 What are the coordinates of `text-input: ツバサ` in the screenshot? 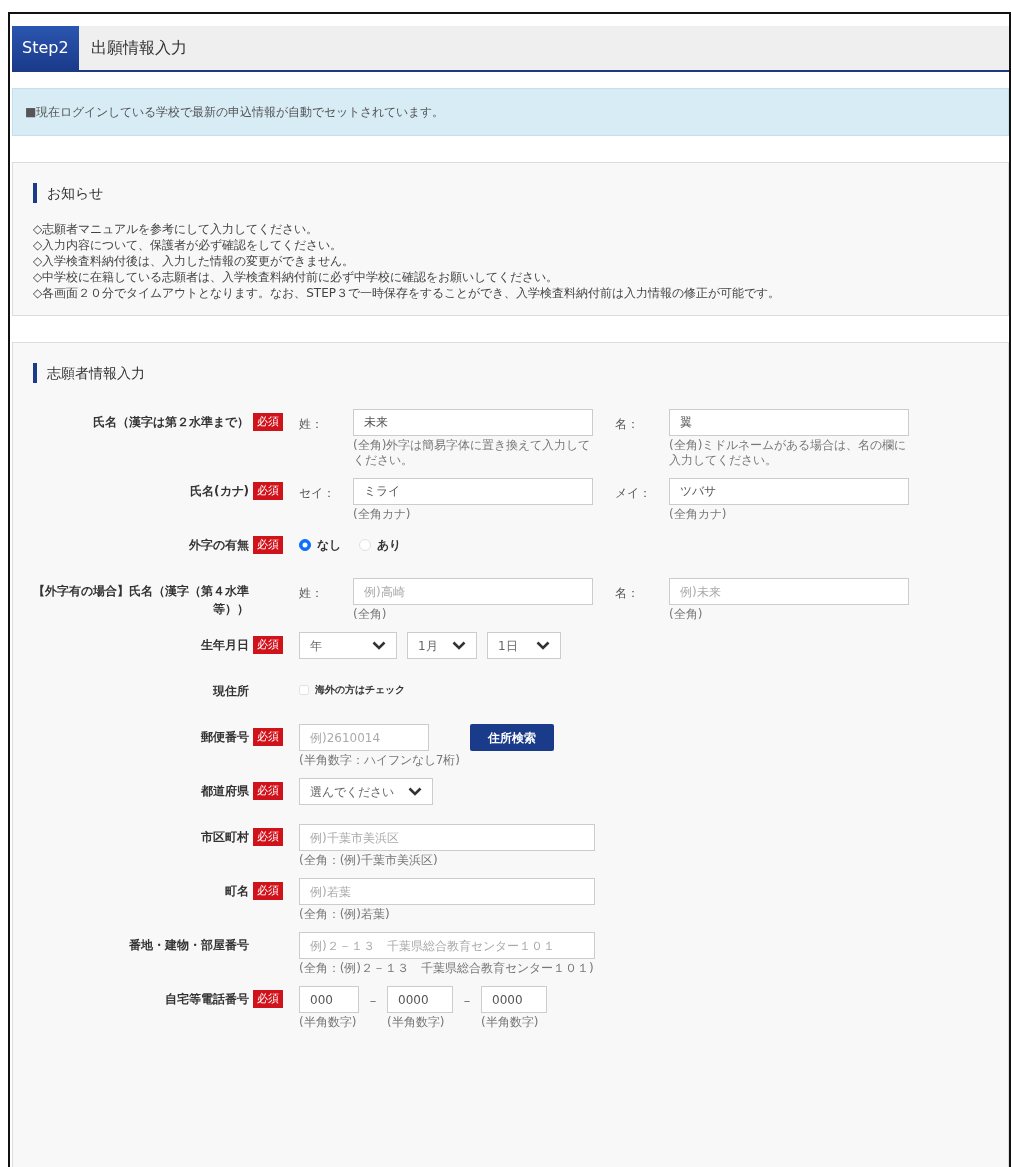 It's located at (789, 491).